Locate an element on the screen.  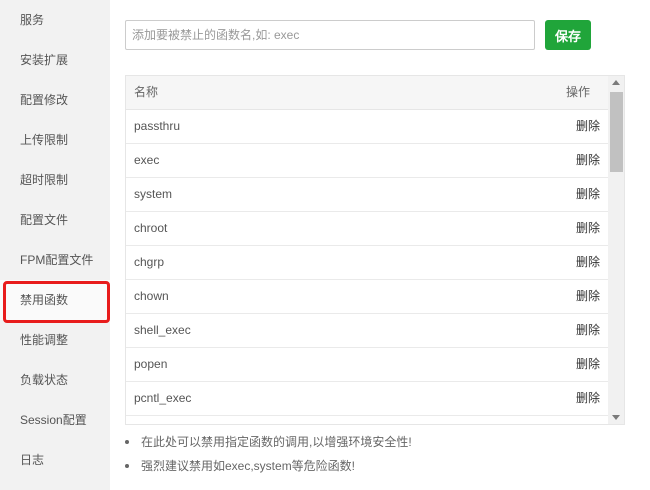
note-text: 强烈建议禁用如exec,system等危险函数! is located at coordinates (248, 466).